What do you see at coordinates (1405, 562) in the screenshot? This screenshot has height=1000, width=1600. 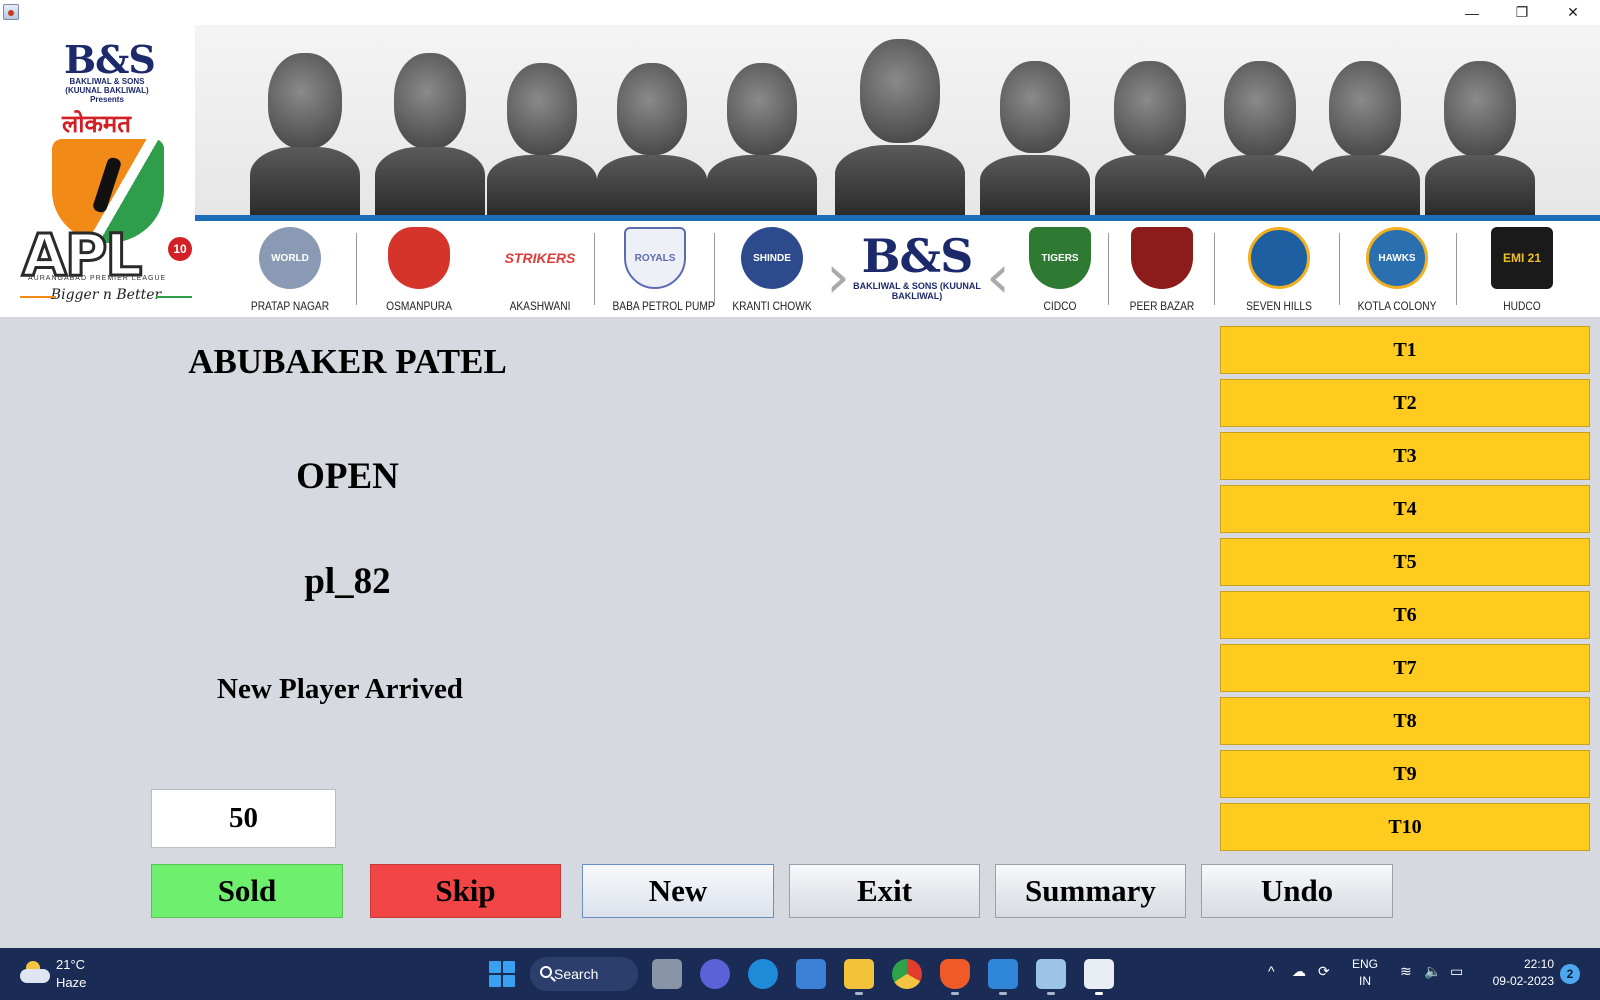 I see `team-button-t5: T5` at bounding box center [1405, 562].